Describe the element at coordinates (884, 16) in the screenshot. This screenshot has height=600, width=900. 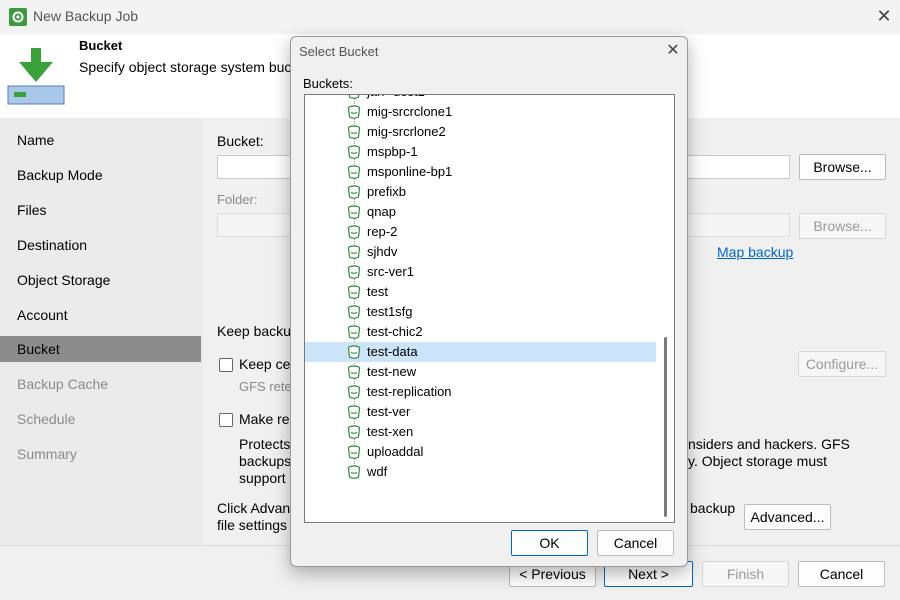
I see `close-icon: ✕` at that location.